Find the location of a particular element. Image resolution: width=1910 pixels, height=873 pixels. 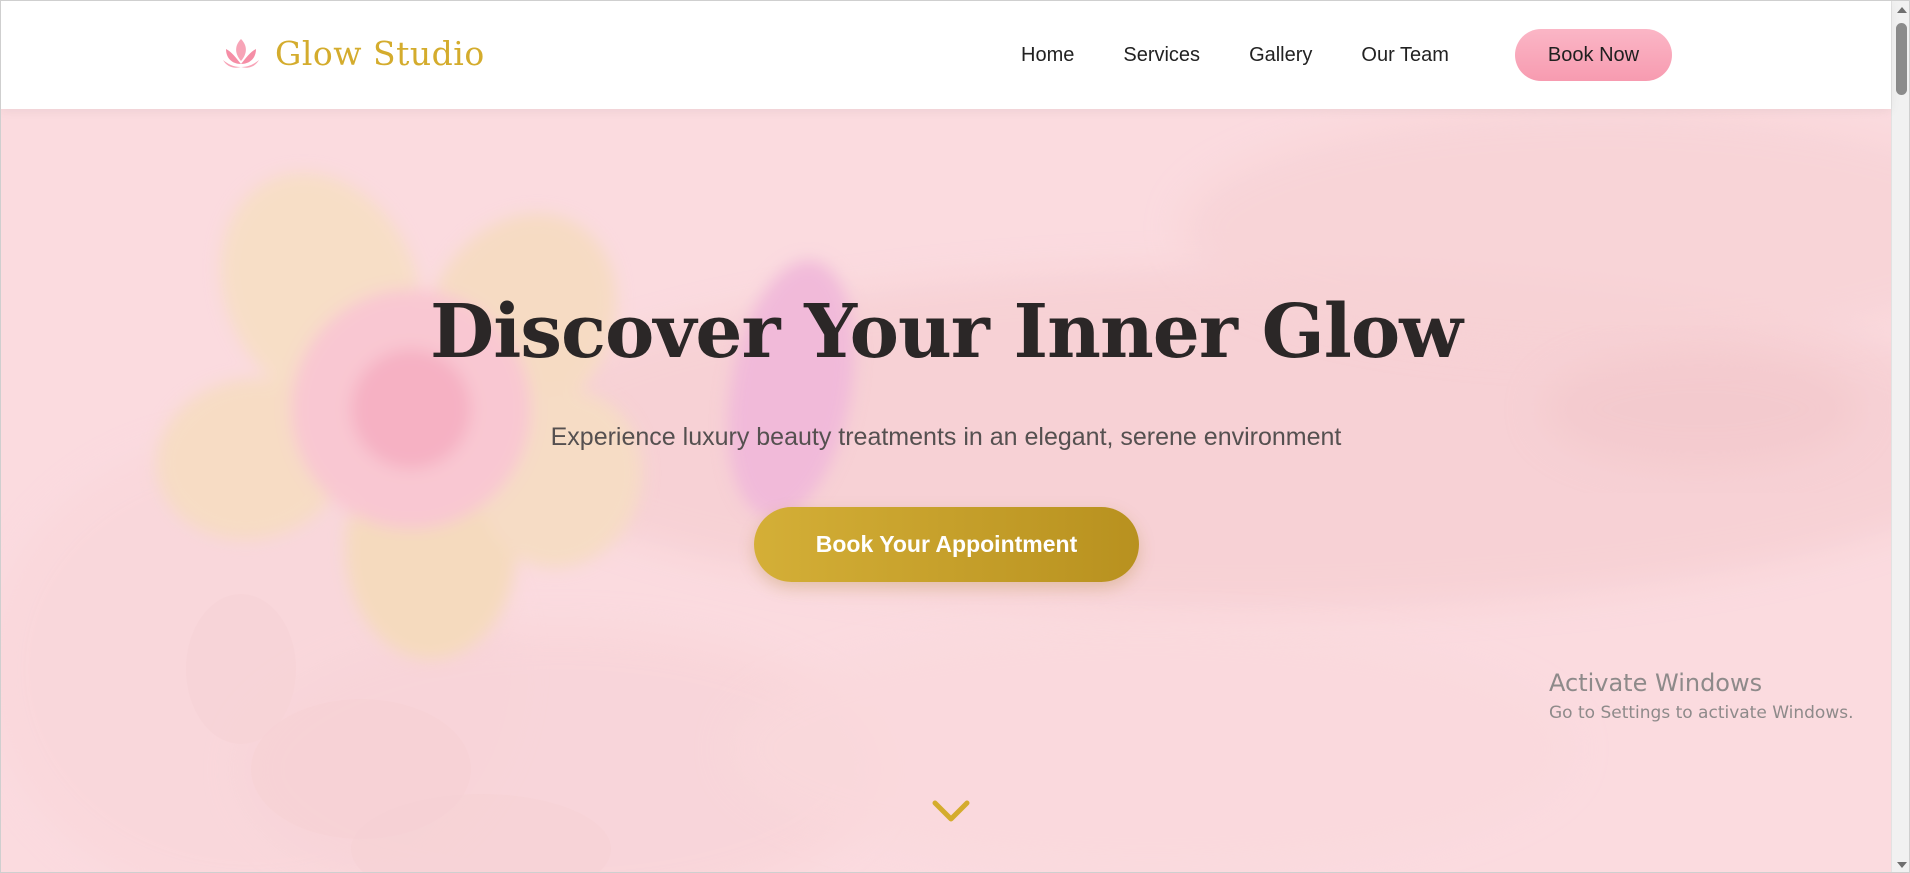

nav-gallery: Gallery is located at coordinates (1280, 55).